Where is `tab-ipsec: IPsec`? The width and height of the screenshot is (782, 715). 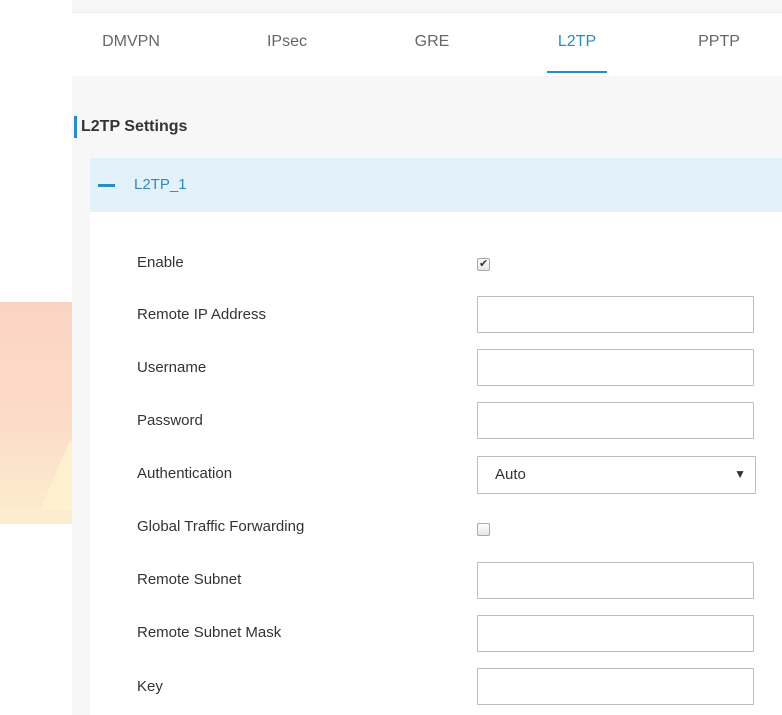
tab-ipsec: IPsec is located at coordinates (287, 44).